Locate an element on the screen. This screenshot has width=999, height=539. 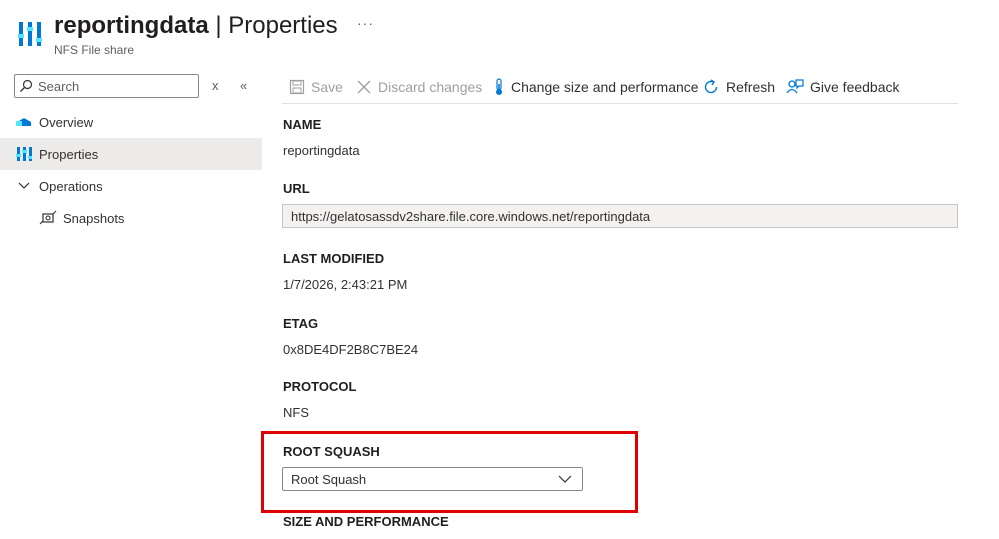
name-value: reportingdata is located at coordinates (321, 150).